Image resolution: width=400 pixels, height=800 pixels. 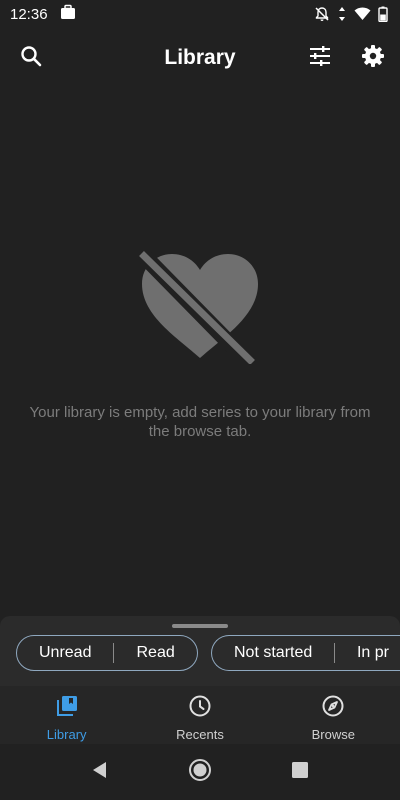 I want to click on filter-chip-read: Read, so click(x=155, y=653).